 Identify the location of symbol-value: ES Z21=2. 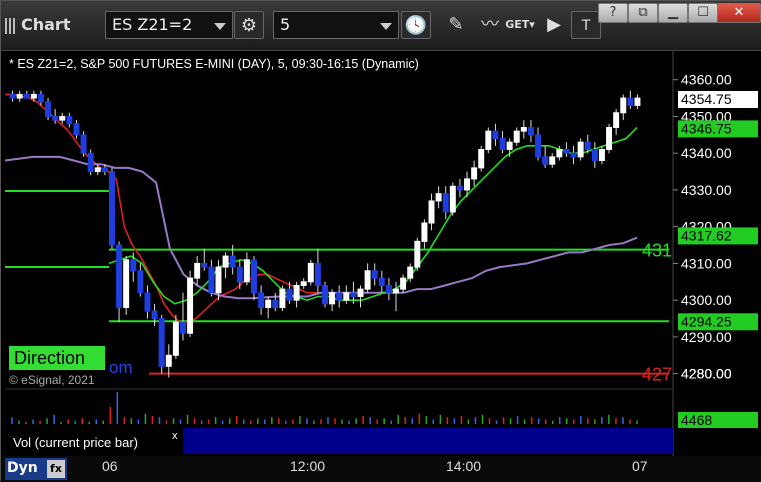
(152, 24).